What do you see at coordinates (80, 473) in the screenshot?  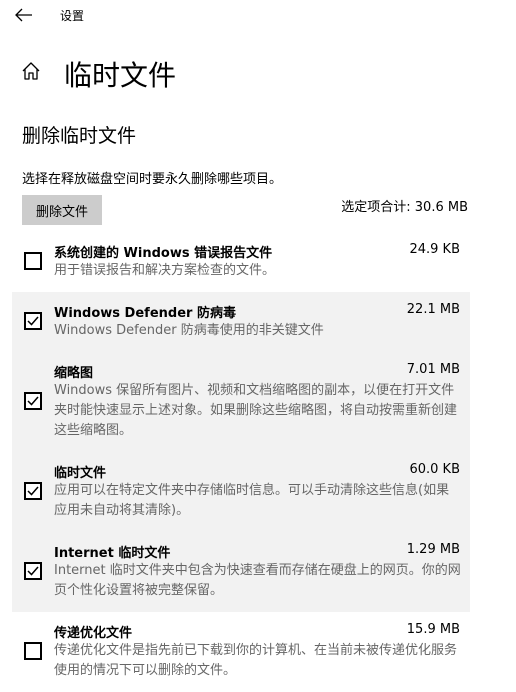 I see `item-name: 临时文件` at bounding box center [80, 473].